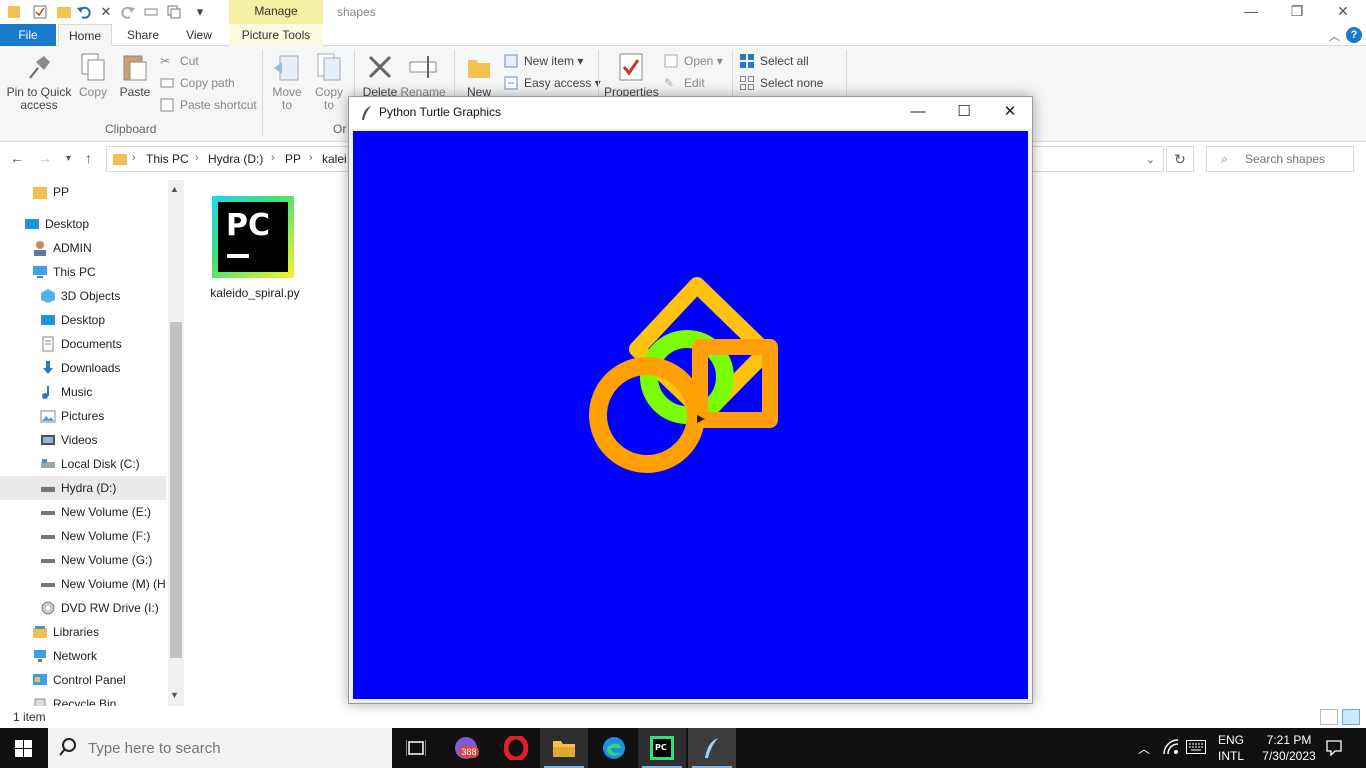 The image size is (1366, 768). What do you see at coordinates (167, 159) in the screenshot?
I see `breadcrumb-this-pc: This PC` at bounding box center [167, 159].